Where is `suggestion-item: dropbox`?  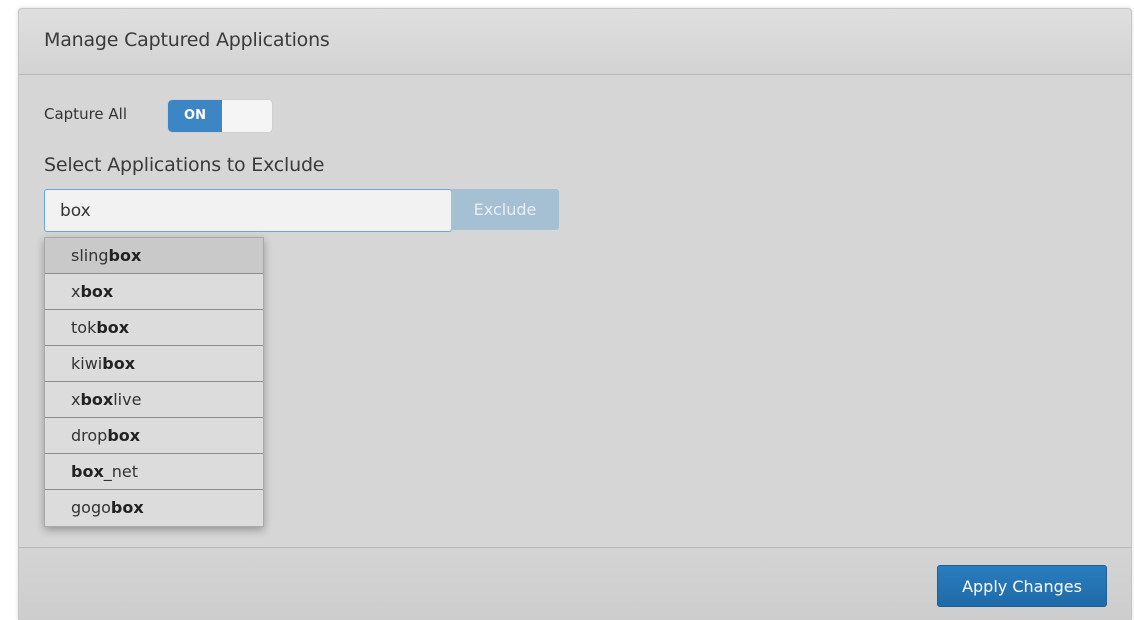 suggestion-item: dropbox is located at coordinates (154, 436).